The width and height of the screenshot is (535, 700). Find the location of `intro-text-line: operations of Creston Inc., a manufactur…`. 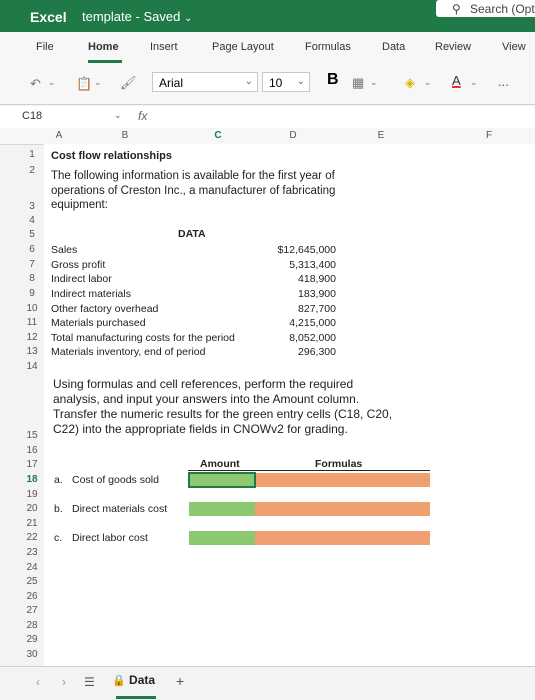

intro-text-line: operations of Creston Inc., a manufactur… is located at coordinates (193, 191).